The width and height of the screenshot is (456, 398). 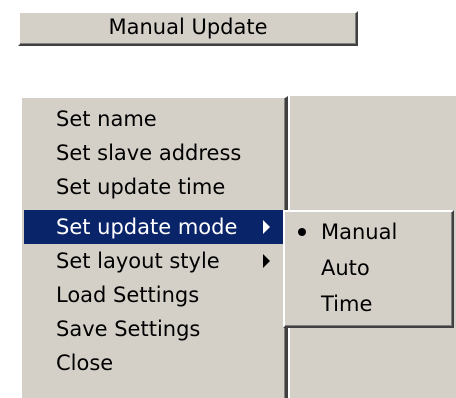 What do you see at coordinates (359, 232) in the screenshot?
I see `submenu-item-label: Manual` at bounding box center [359, 232].